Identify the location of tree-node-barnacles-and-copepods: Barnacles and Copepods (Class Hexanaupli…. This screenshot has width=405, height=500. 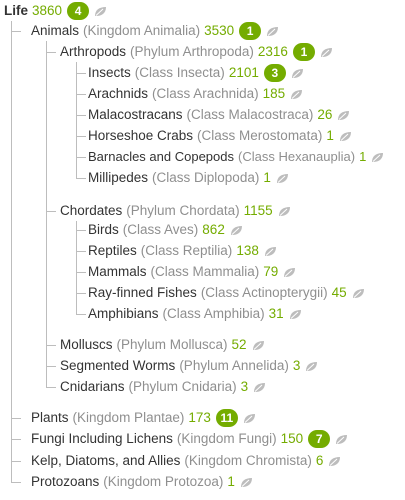
(236, 157).